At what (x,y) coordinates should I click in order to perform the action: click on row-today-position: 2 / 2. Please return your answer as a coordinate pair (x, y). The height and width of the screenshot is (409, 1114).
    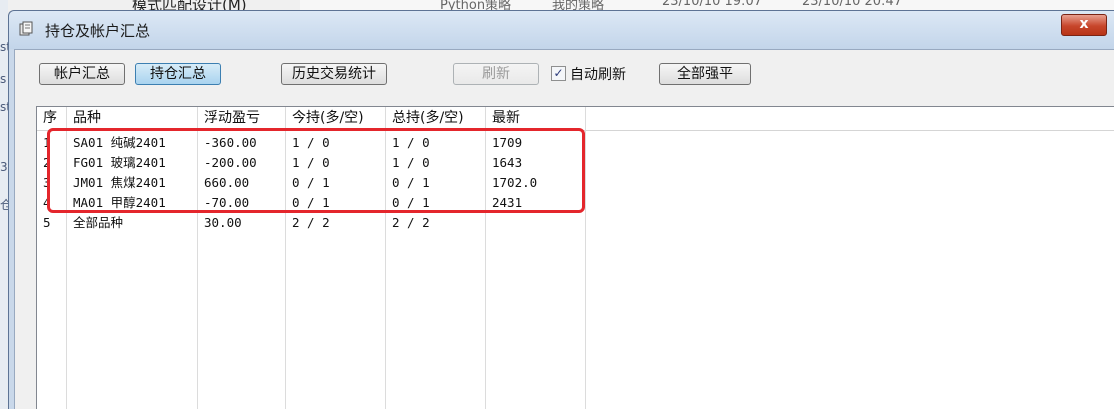
    Looking at the image, I should click on (311, 222).